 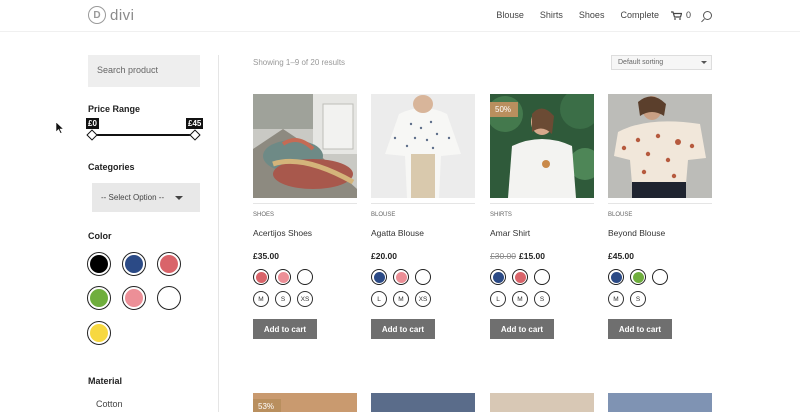 What do you see at coordinates (144, 71) in the screenshot?
I see `product-search-input: Search product` at bounding box center [144, 71].